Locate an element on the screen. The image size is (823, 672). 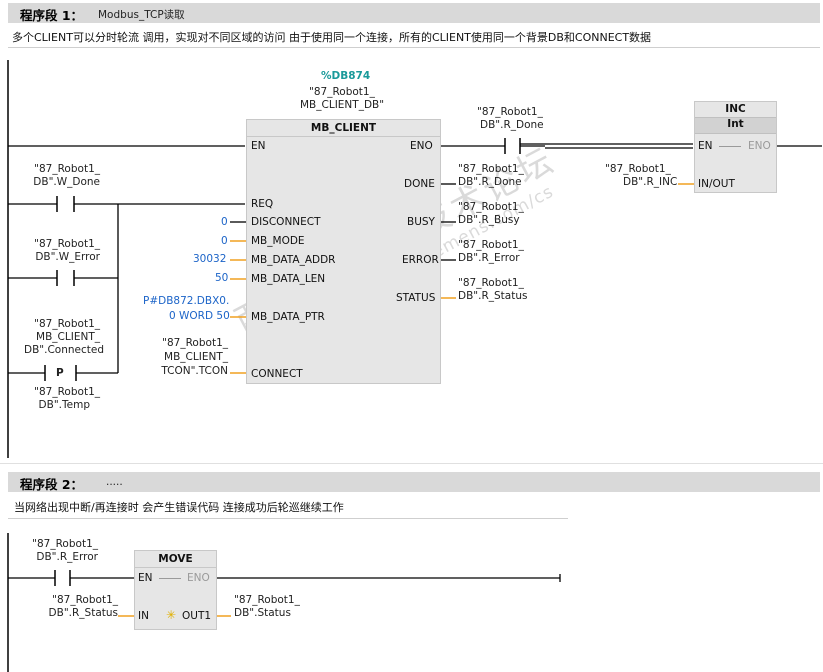
add-output-icon: ✳ is located at coordinates (172, 615).